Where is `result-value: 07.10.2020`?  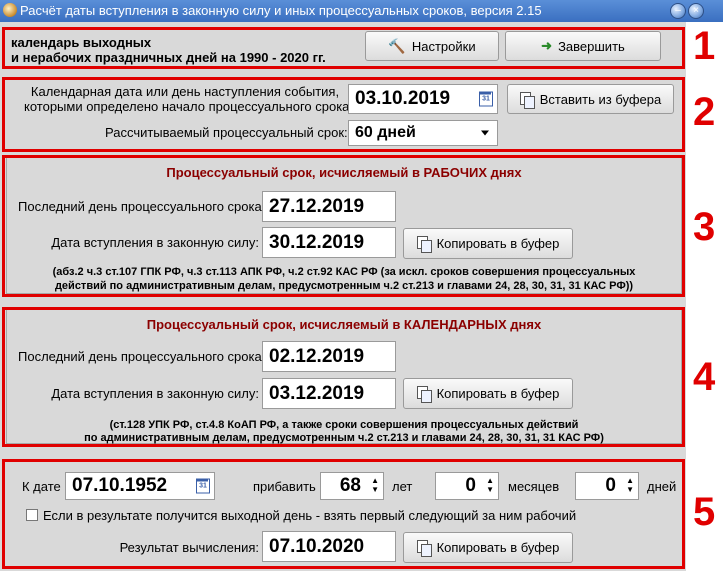
result-value: 07.10.2020 is located at coordinates (317, 546).